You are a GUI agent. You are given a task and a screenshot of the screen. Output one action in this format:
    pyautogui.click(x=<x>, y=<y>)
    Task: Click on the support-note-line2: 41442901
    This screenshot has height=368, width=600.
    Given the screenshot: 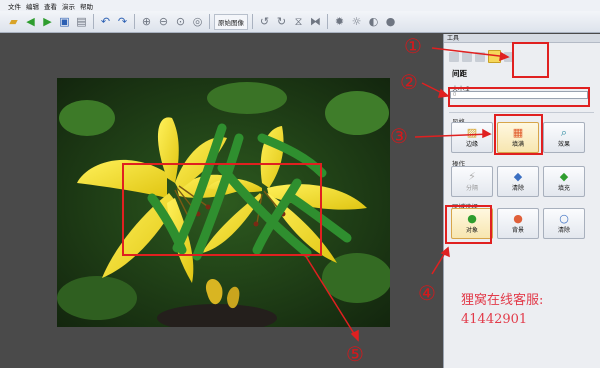 What is the action you would take?
    pyautogui.click(x=494, y=319)
    